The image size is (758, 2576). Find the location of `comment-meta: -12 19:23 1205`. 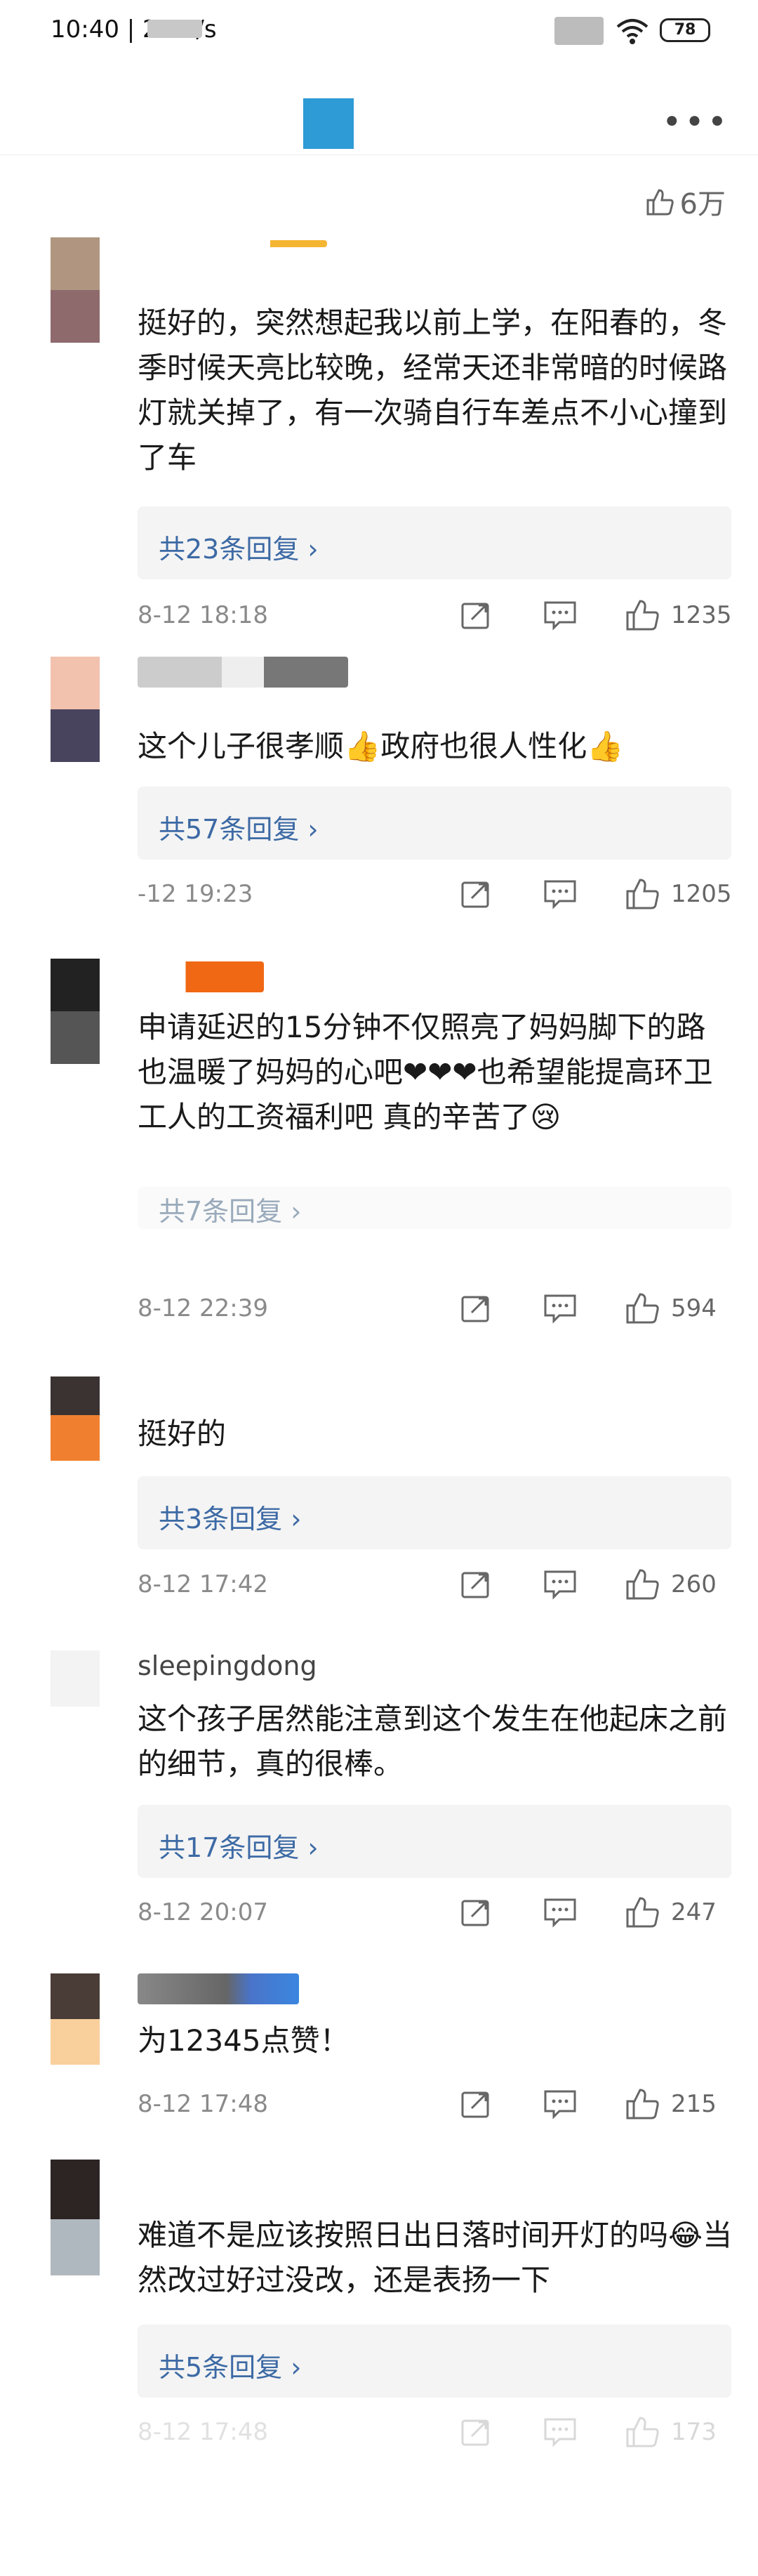

comment-meta: -12 19:23 1205 is located at coordinates (435, 895).